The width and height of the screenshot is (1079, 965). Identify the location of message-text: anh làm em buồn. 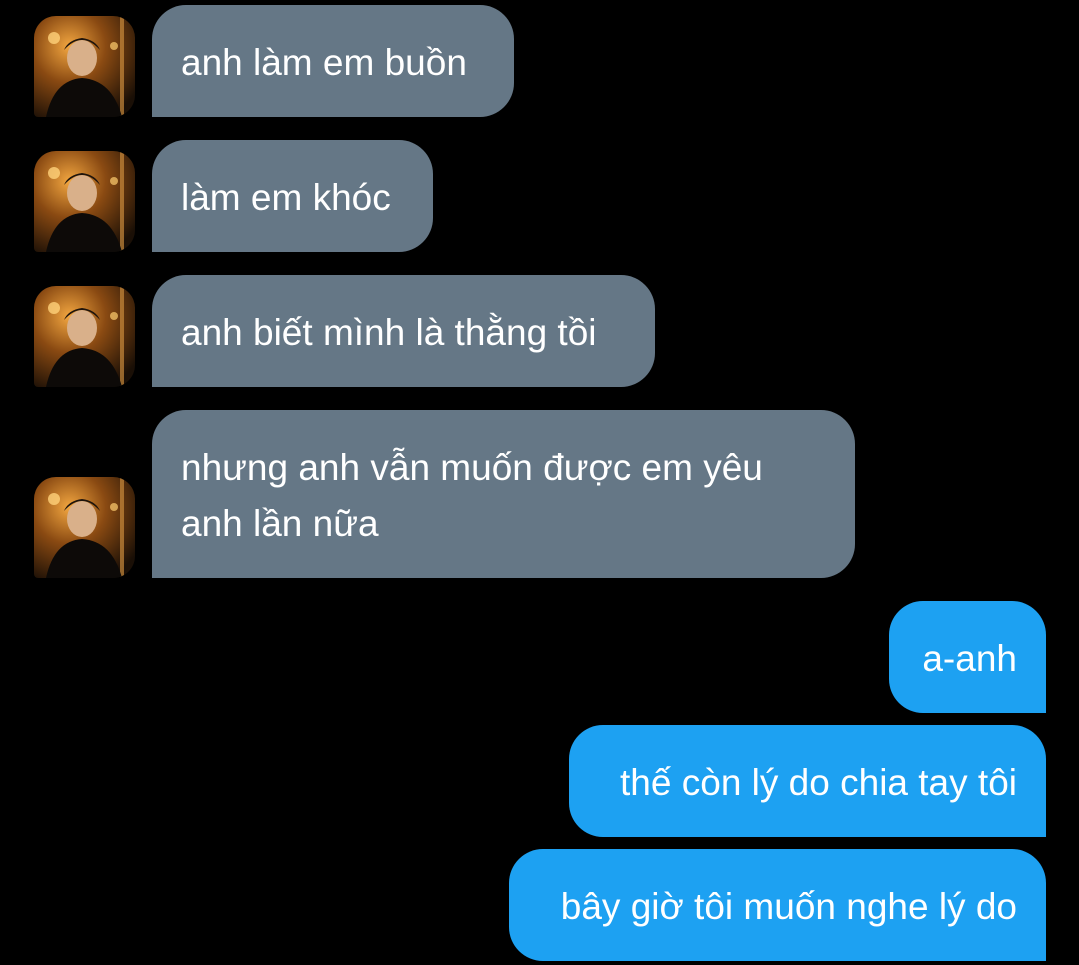
(324, 62).